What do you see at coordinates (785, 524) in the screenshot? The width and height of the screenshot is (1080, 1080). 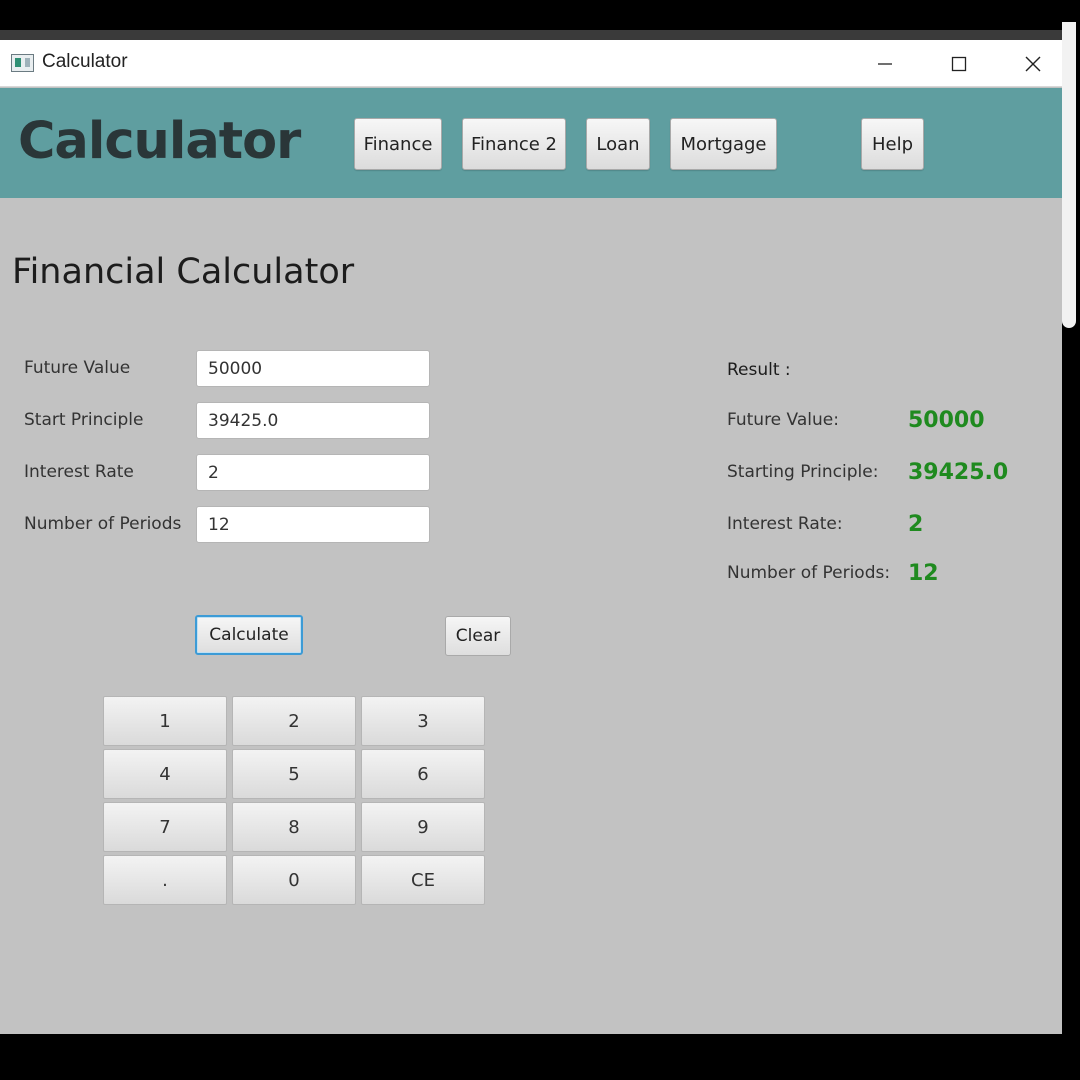 I see `result-interest-rate-label: Interest Rate:` at bounding box center [785, 524].